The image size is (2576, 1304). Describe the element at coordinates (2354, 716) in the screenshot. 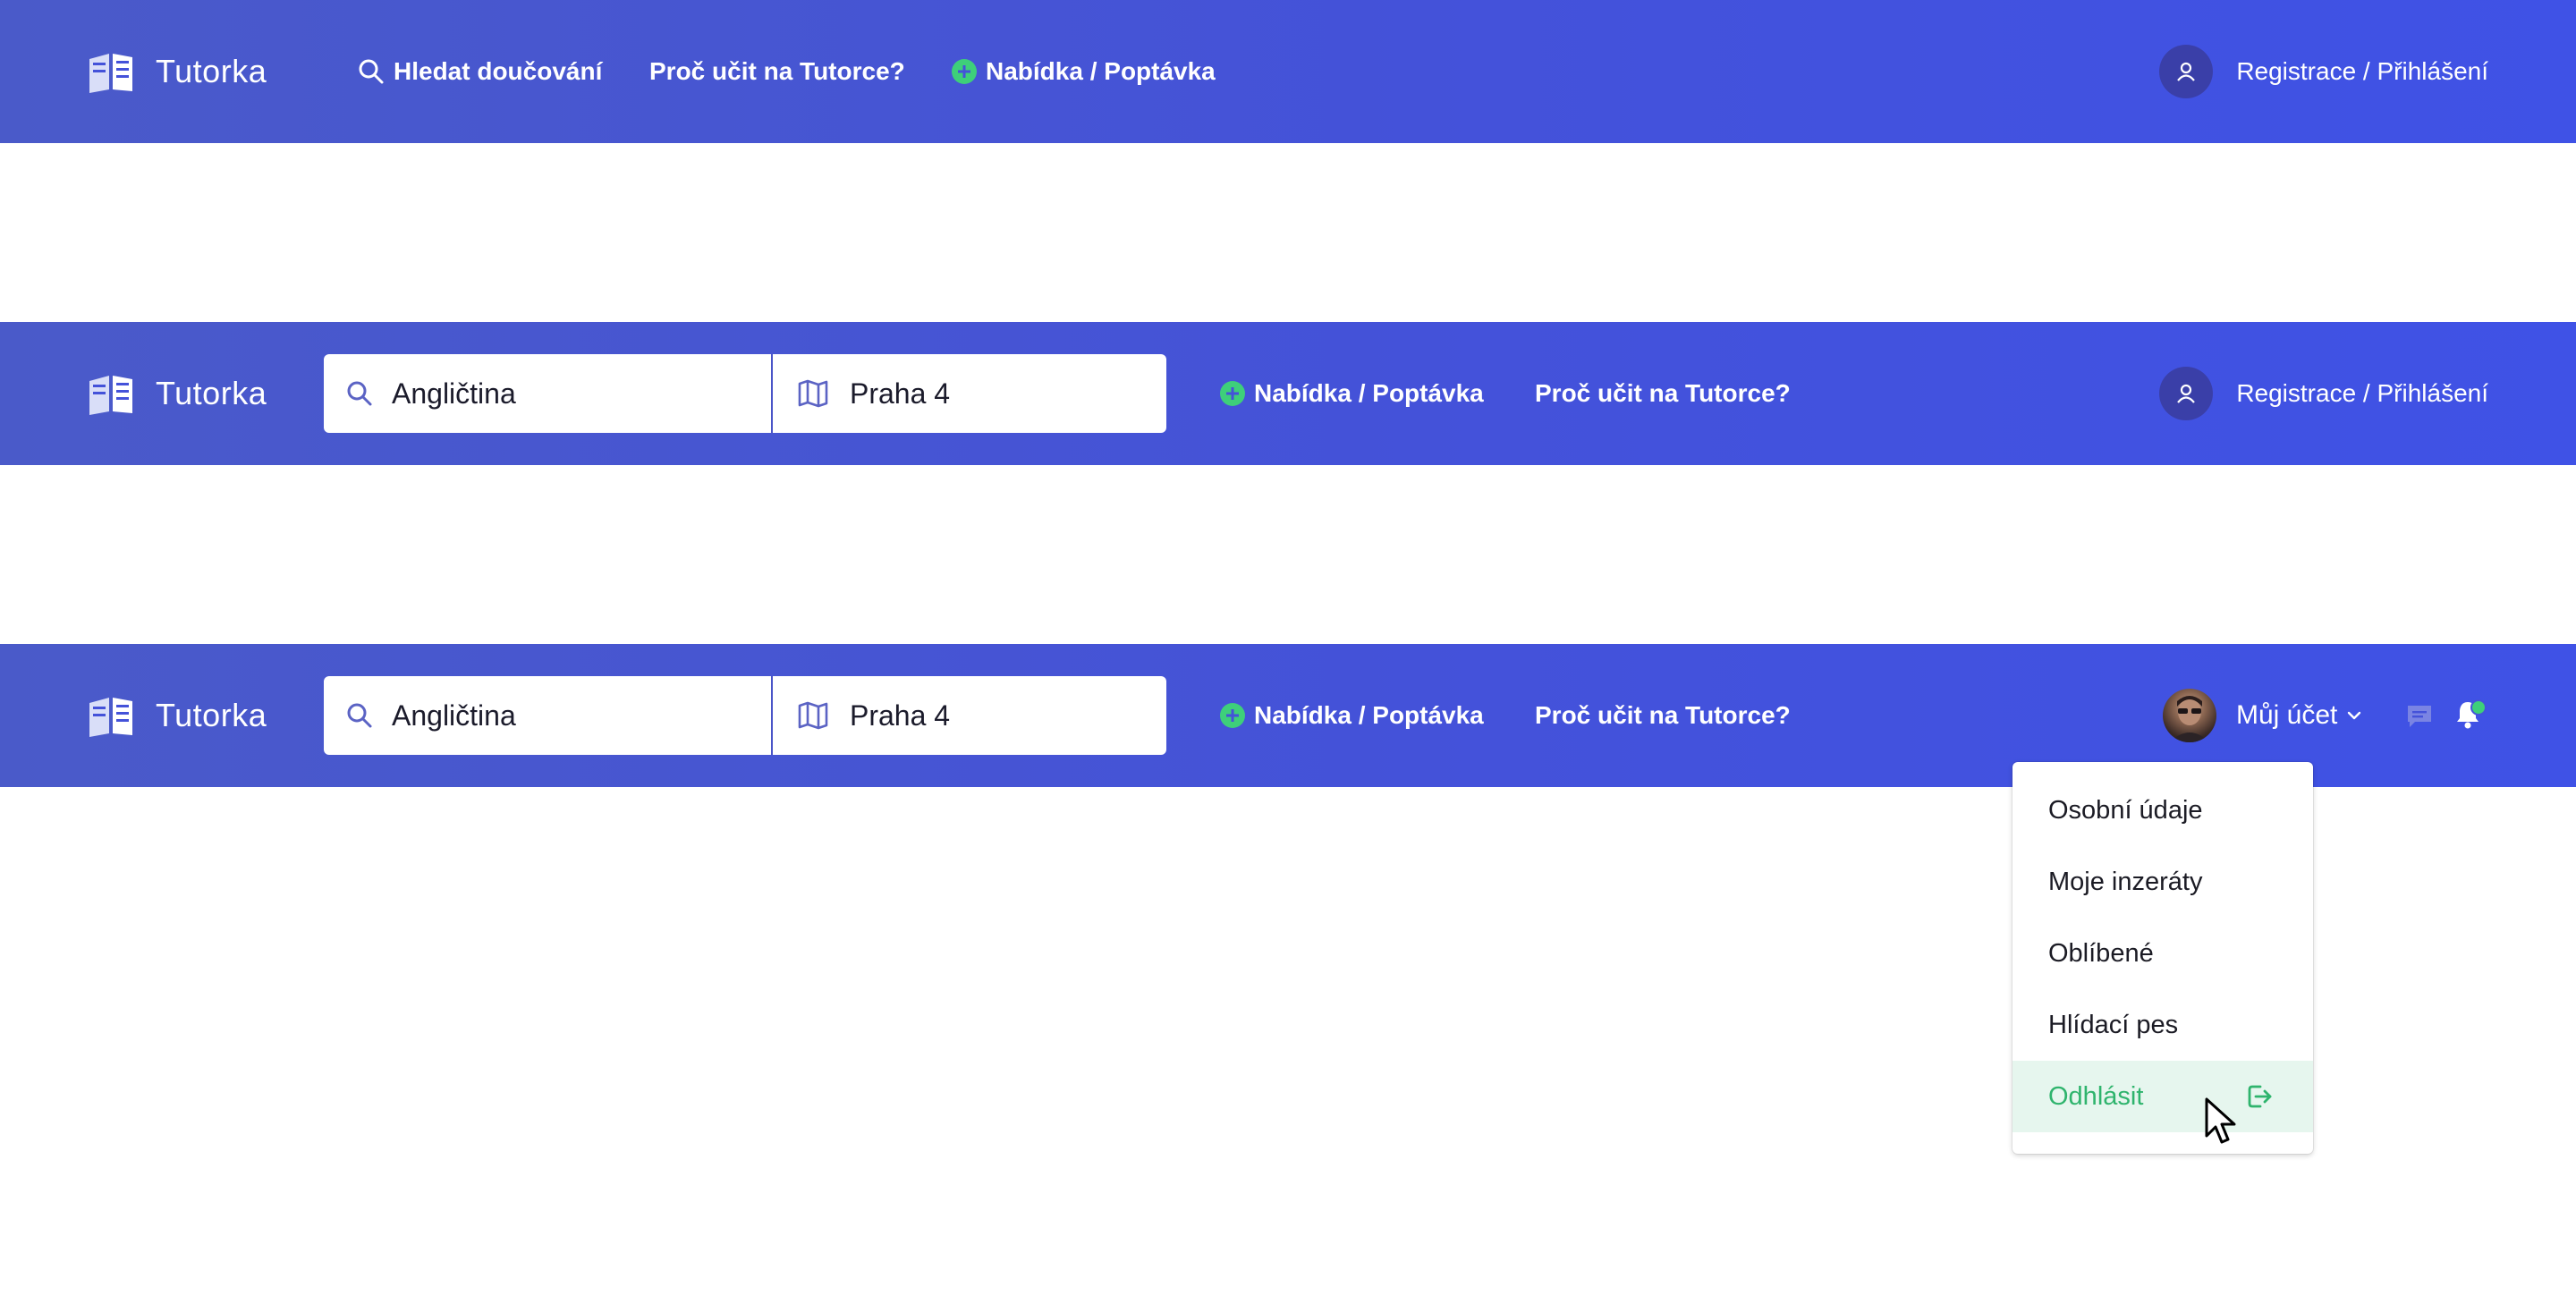

I see `chevron-down-icon` at that location.